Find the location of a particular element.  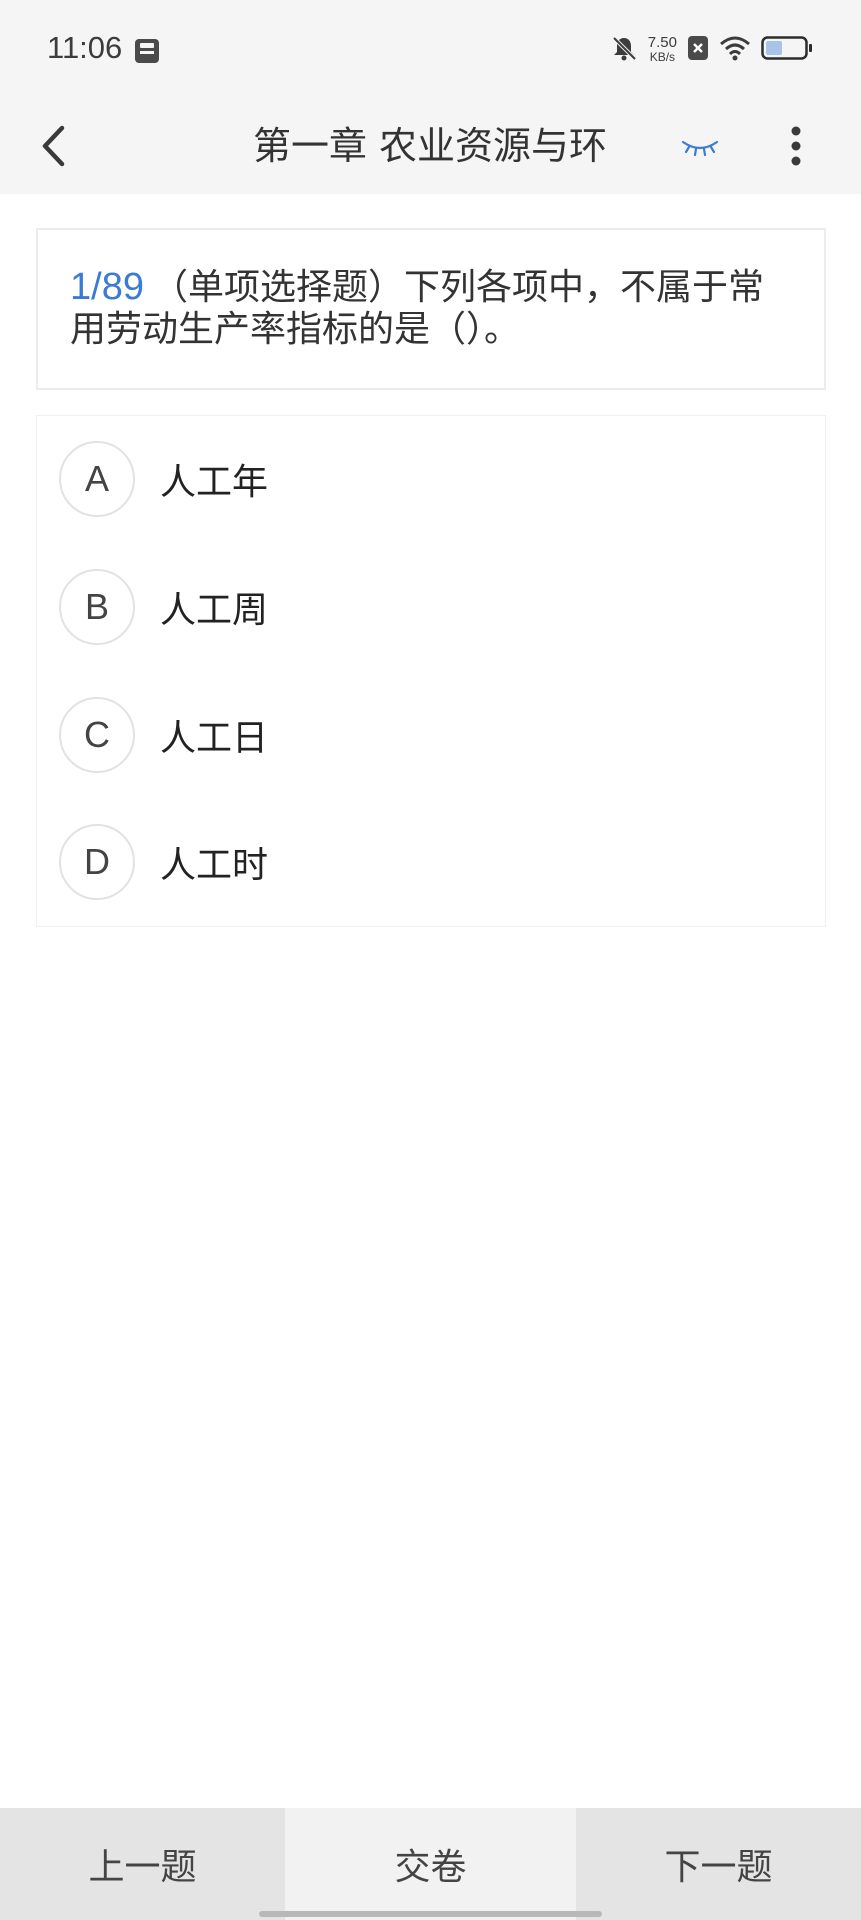

next-question-button: 下一题 is located at coordinates (718, 1864).